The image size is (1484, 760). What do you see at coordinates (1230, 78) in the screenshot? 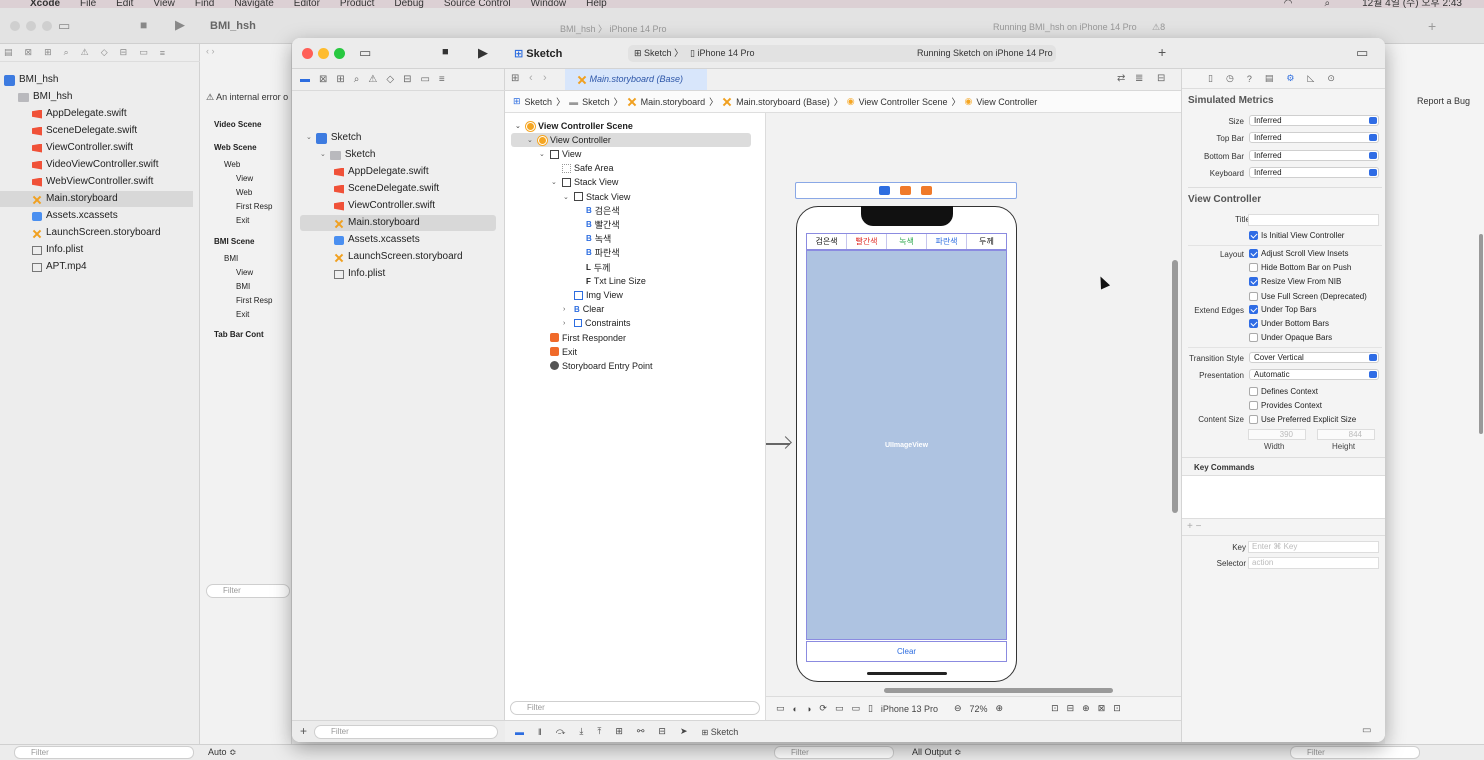
I see `history-icon: ◷` at bounding box center [1230, 78].